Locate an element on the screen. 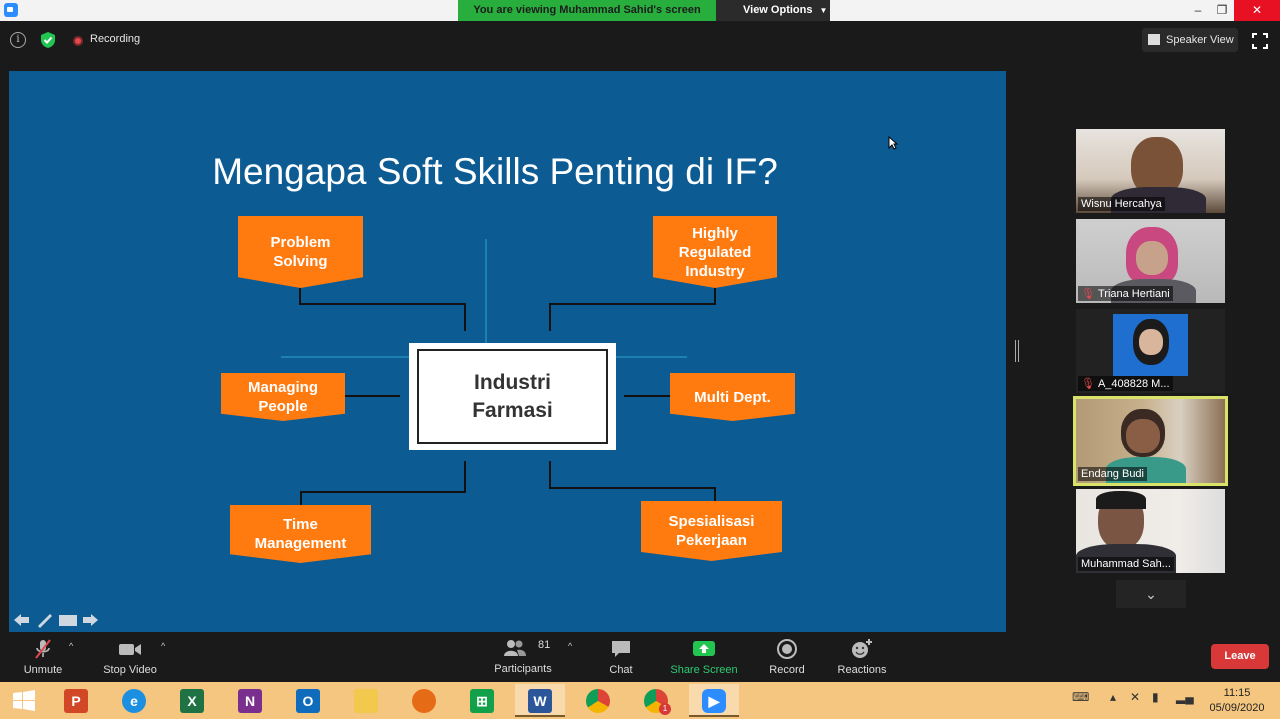 Image resolution: width=1280 pixels, height=719 pixels. taskbar-powerpoint: P is located at coordinates (76, 700).